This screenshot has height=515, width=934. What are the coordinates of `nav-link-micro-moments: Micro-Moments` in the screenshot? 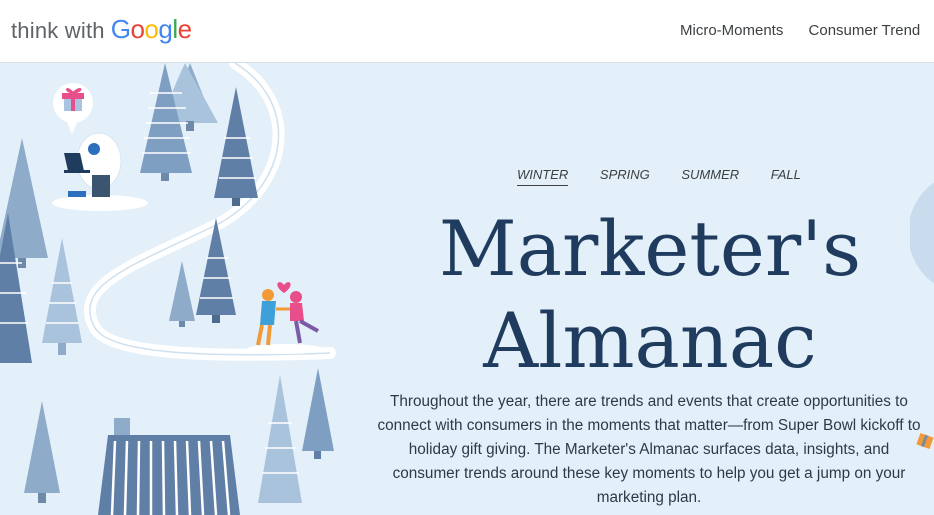 It's located at (731, 30).